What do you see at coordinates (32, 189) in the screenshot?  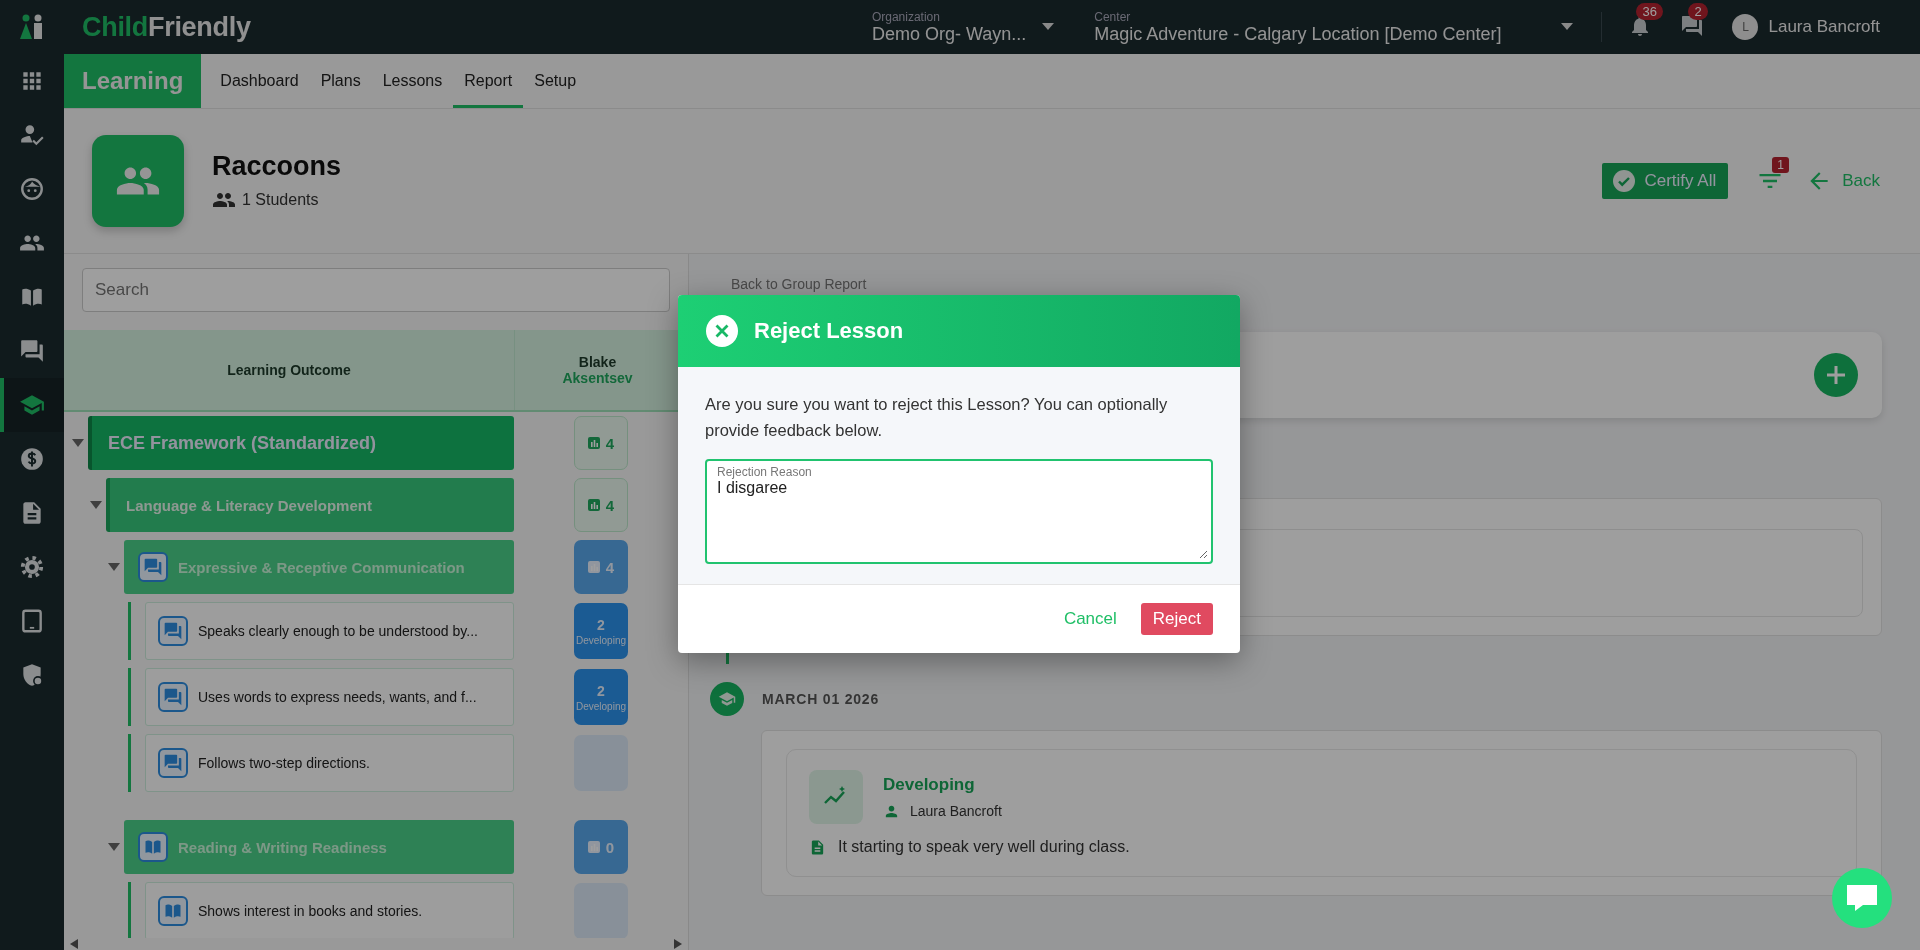 I see `face-icon` at bounding box center [32, 189].